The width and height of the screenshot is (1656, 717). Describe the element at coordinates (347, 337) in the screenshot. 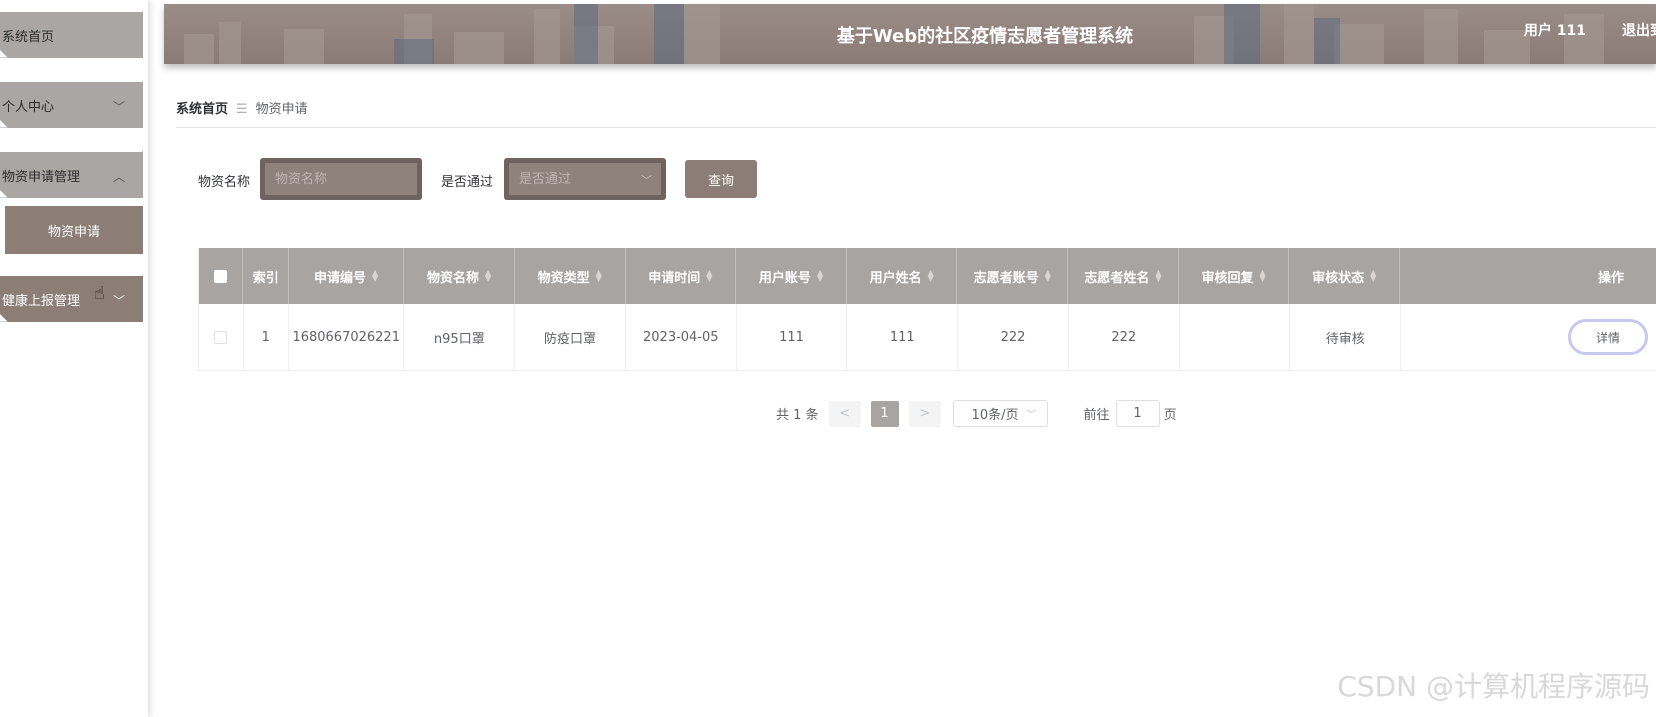

I see `cell-apply-no: 1680667026221` at that location.